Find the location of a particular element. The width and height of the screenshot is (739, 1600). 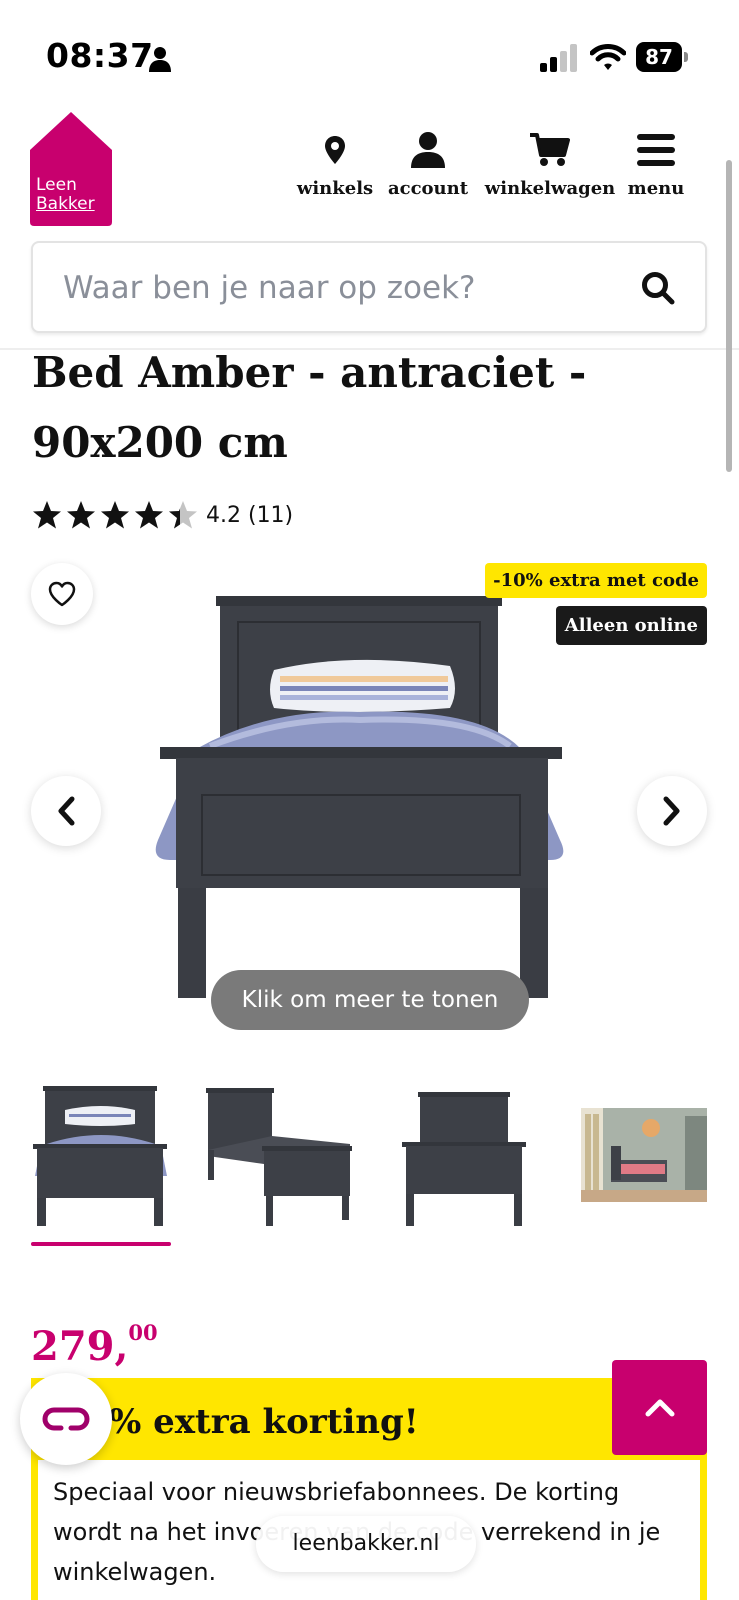

person-icon is located at coordinates (160, 59).